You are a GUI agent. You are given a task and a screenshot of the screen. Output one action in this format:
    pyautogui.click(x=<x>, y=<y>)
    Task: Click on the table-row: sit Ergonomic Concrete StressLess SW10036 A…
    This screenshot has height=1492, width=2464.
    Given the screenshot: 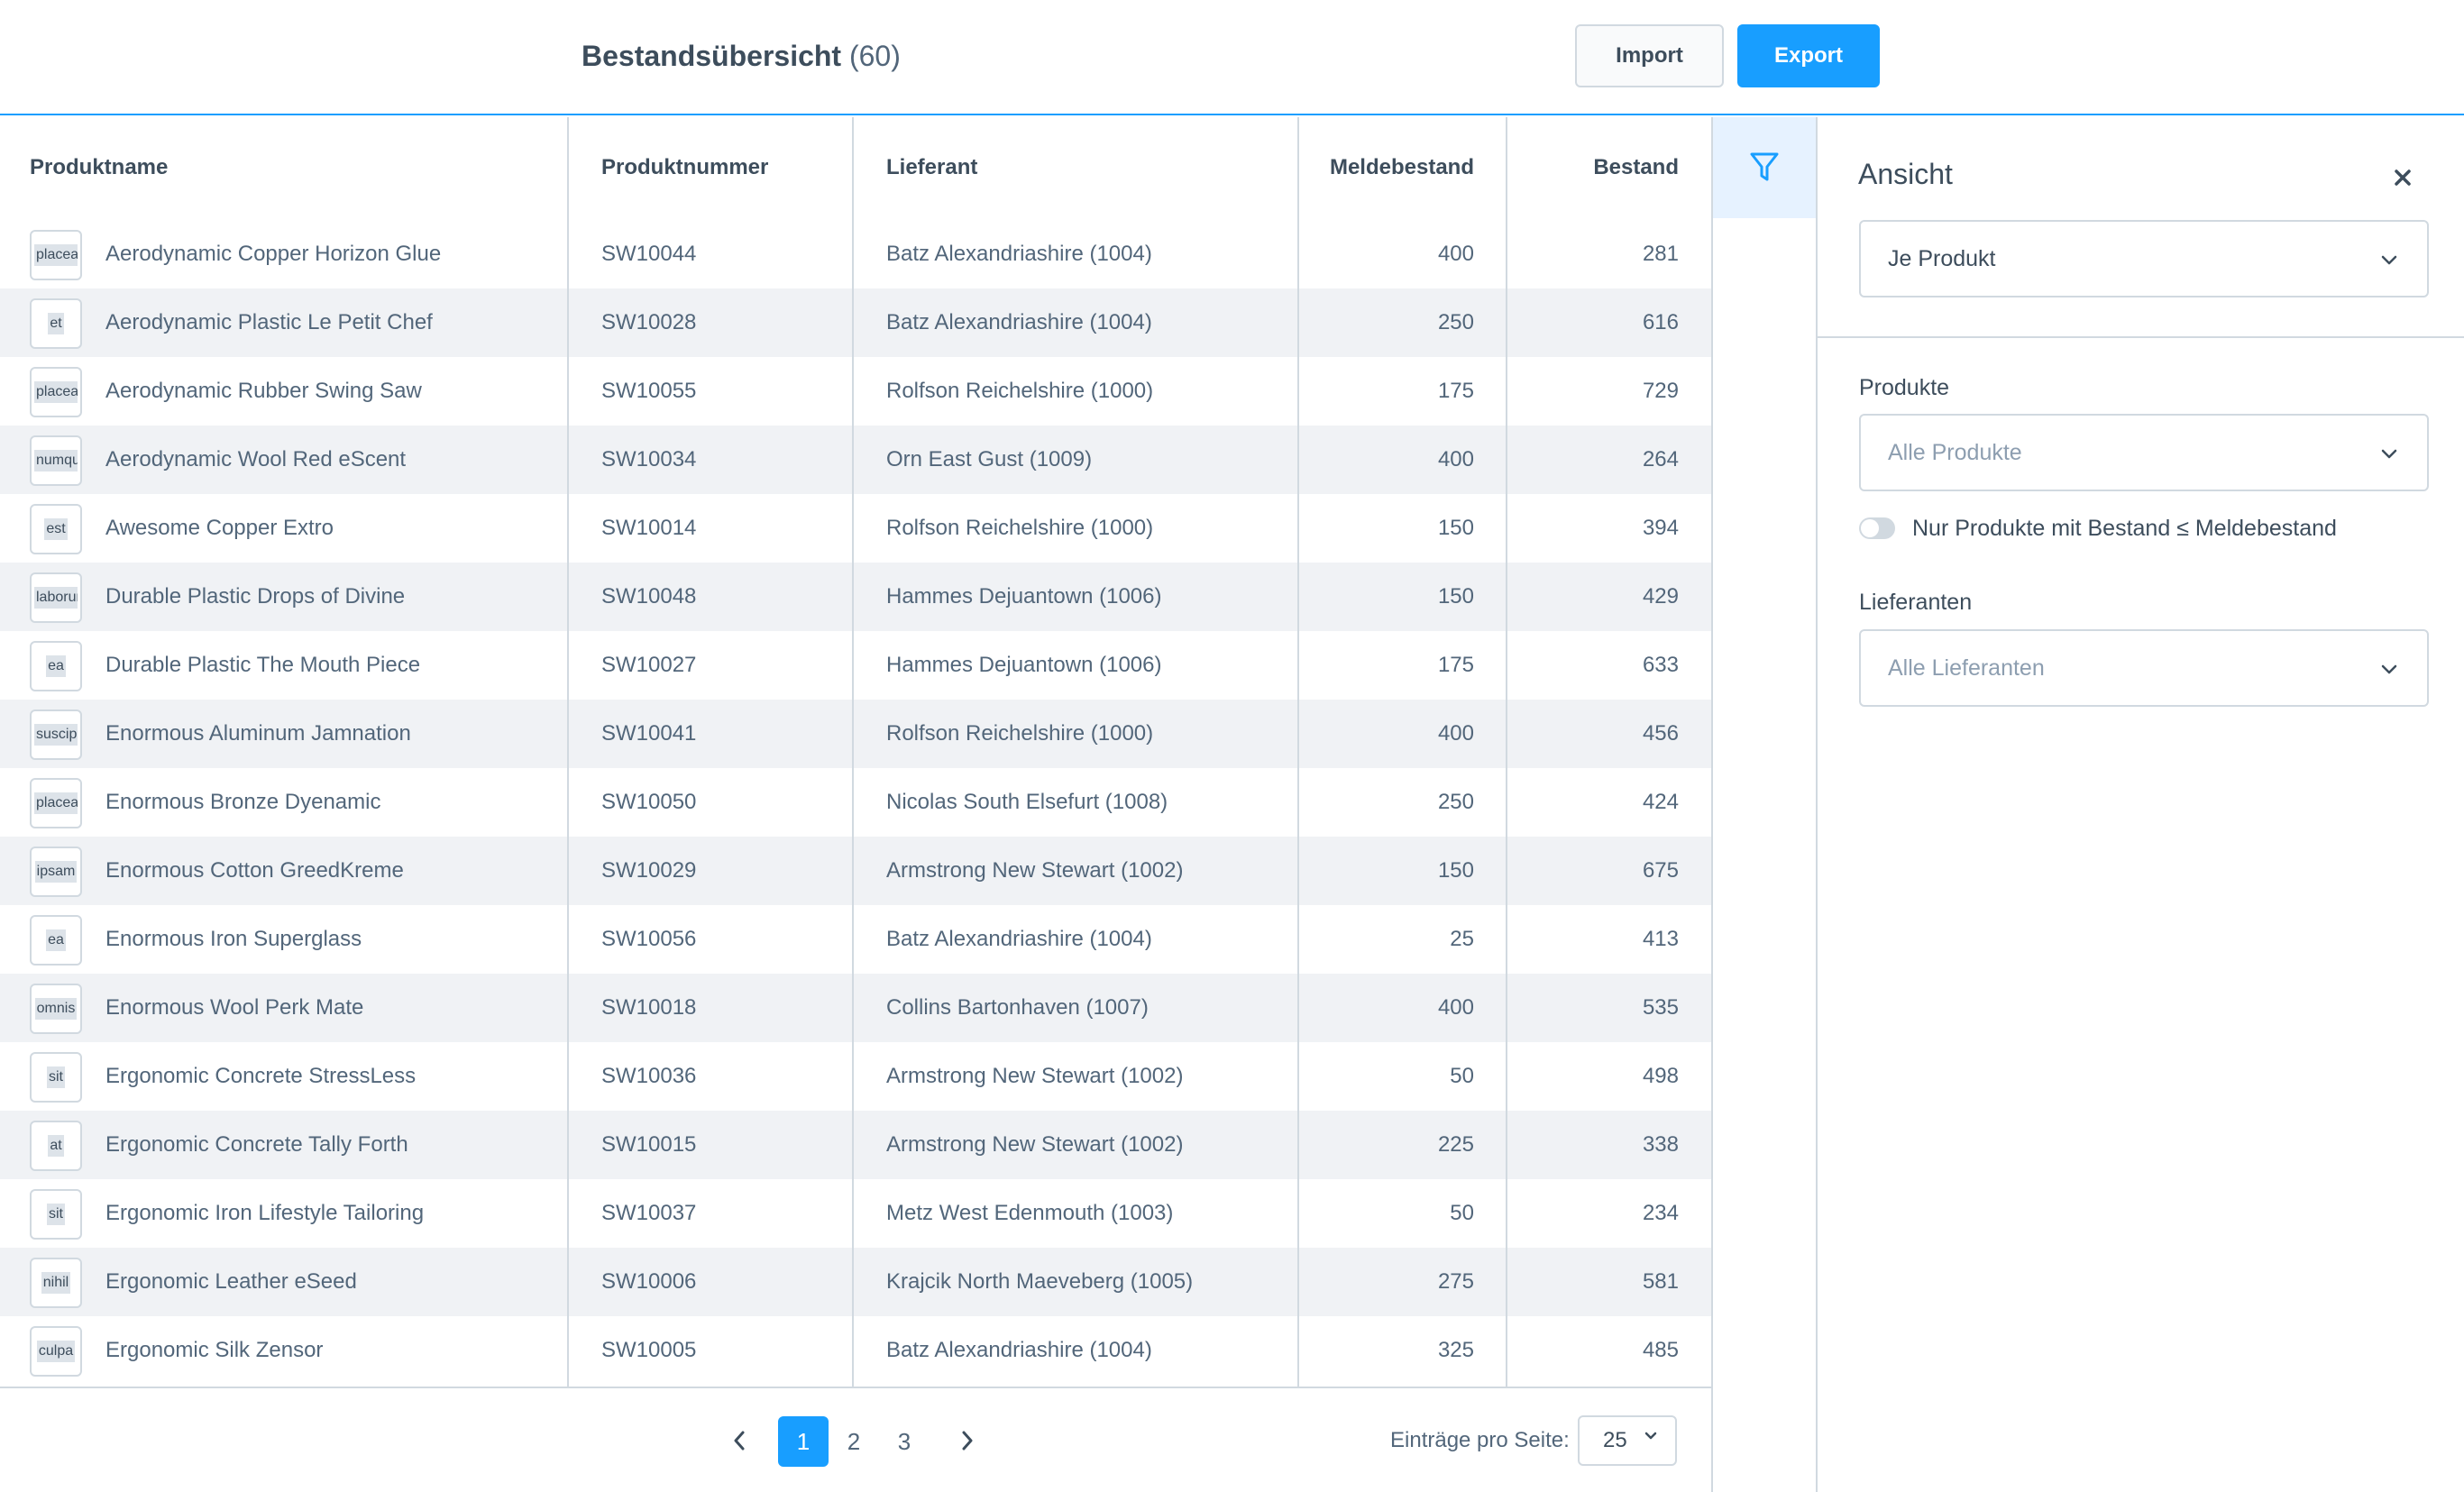 What is the action you would take?
    pyautogui.click(x=855, y=1076)
    